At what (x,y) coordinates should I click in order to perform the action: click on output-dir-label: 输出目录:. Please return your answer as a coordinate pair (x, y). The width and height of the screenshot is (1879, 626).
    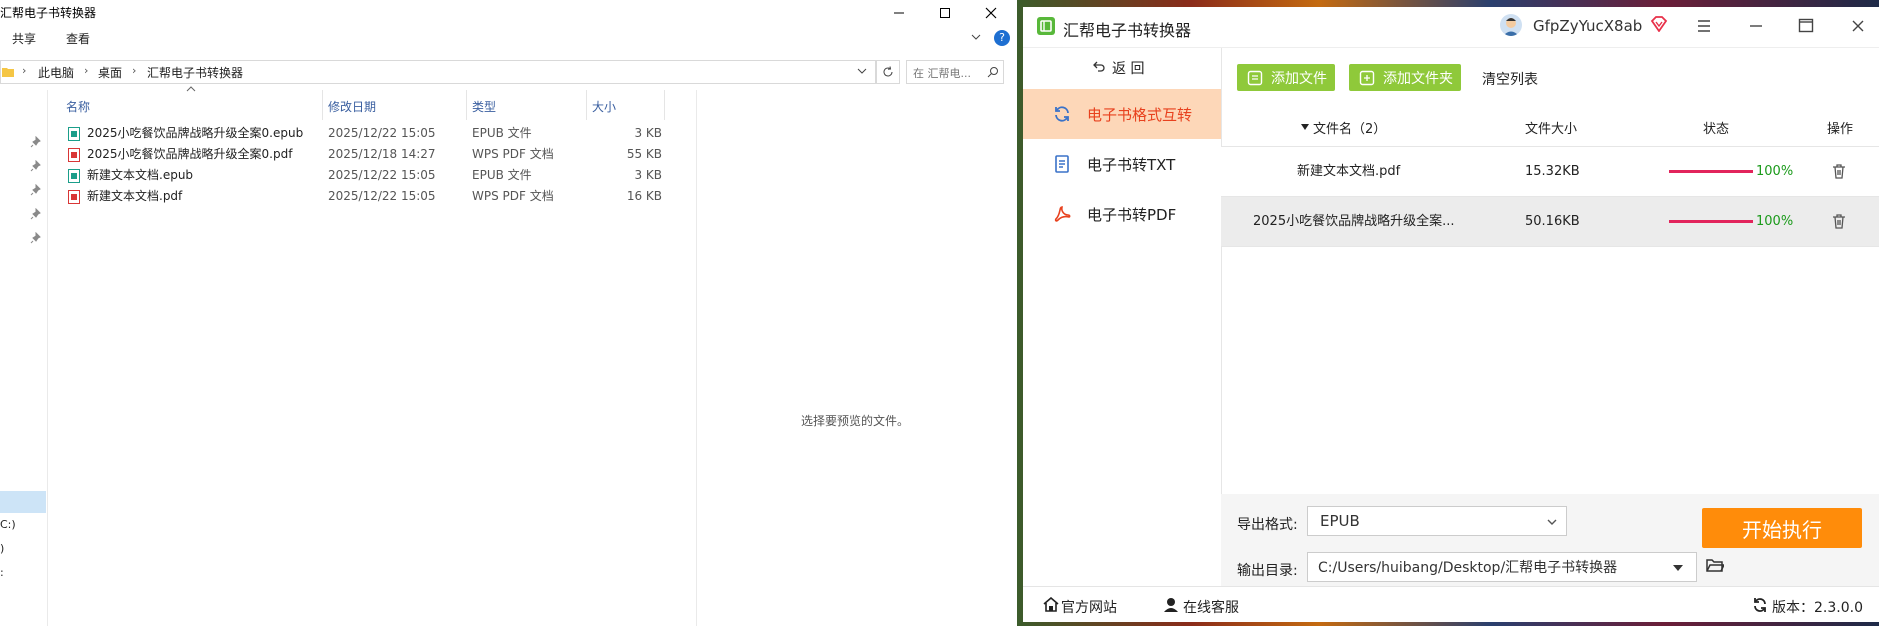
    Looking at the image, I should click on (1267, 571).